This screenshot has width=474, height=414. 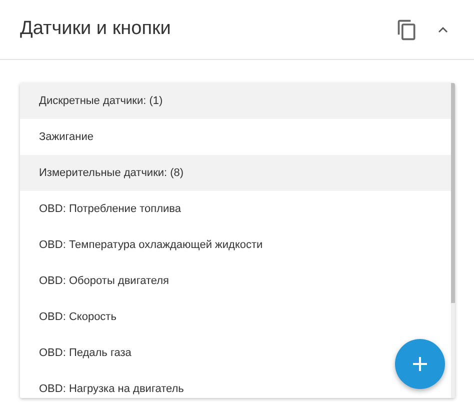 What do you see at coordinates (420, 364) in the screenshot?
I see `plus-icon` at bounding box center [420, 364].